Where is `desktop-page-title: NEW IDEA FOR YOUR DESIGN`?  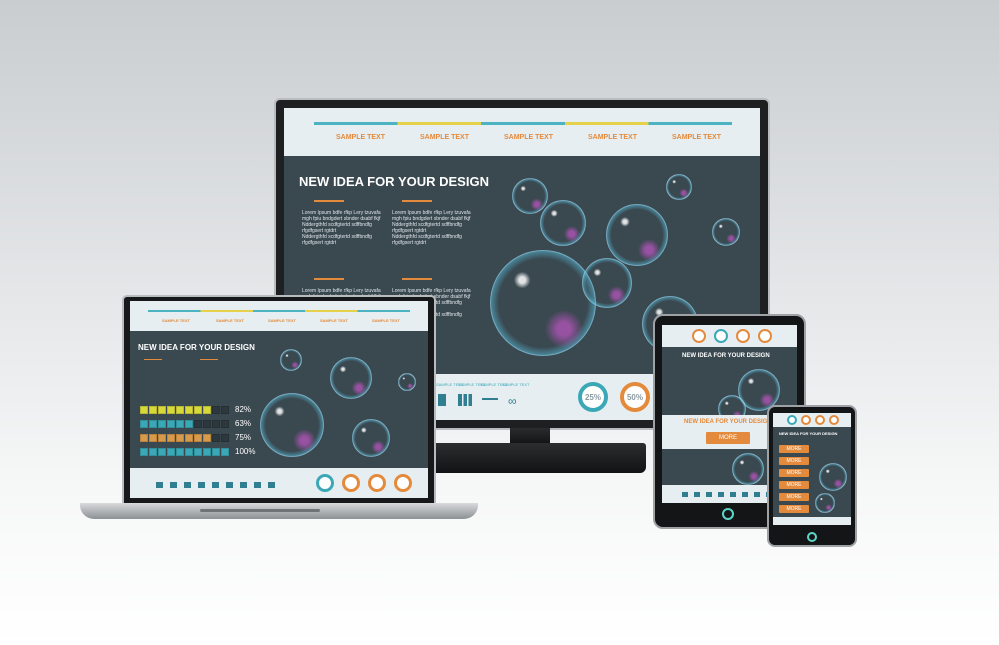
desktop-page-title: NEW IDEA FOR YOUR DESIGN is located at coordinates (394, 181).